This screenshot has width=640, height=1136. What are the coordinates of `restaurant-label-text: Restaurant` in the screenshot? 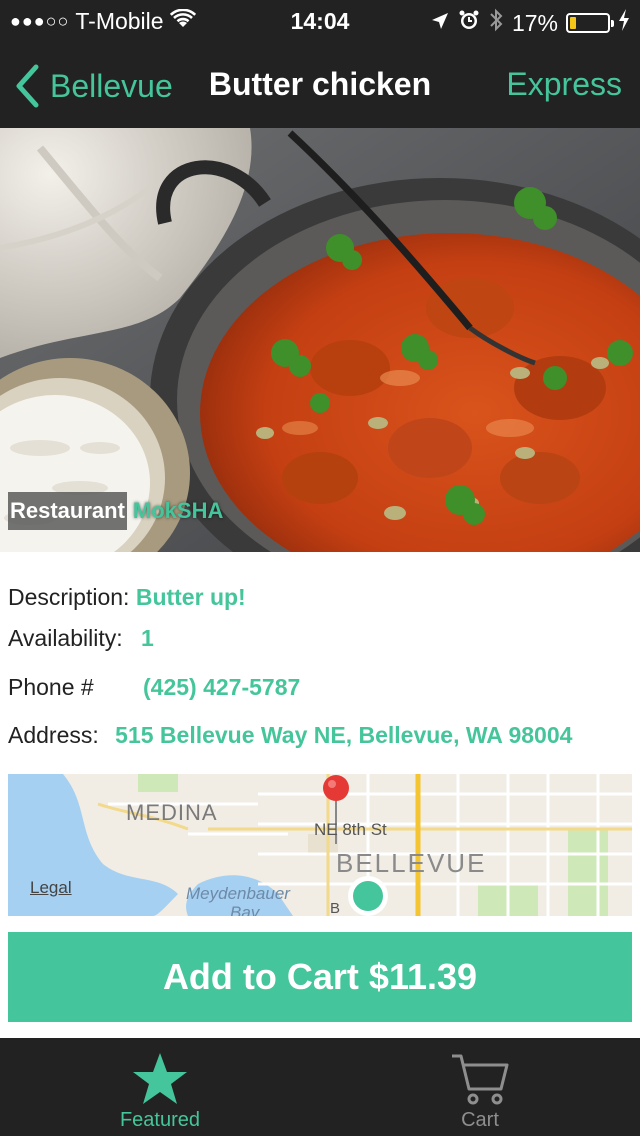 It's located at (67, 511).